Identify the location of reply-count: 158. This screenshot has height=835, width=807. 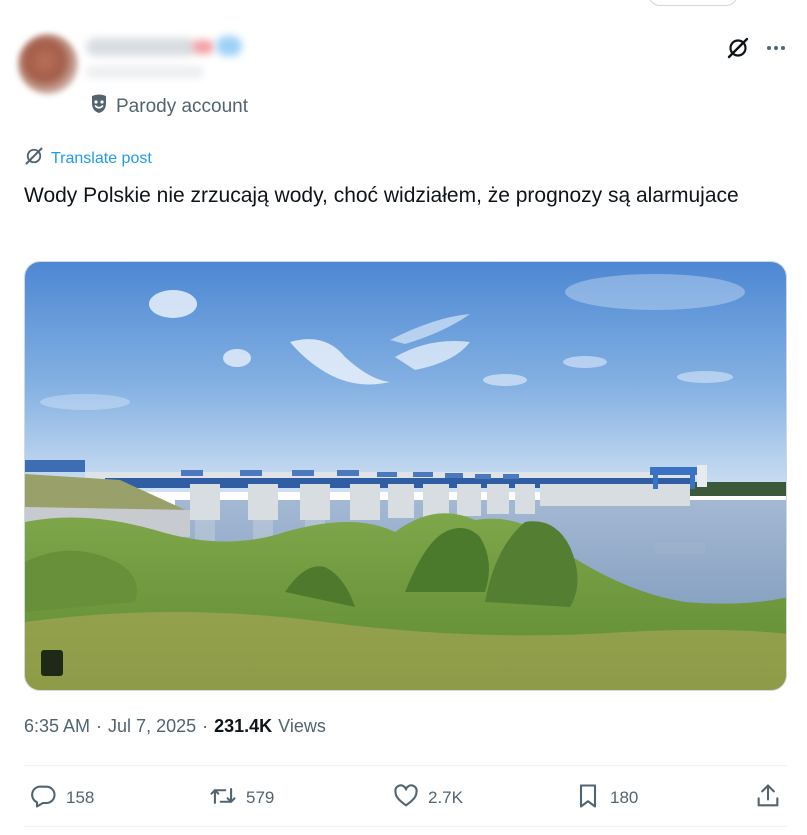
(80, 797).